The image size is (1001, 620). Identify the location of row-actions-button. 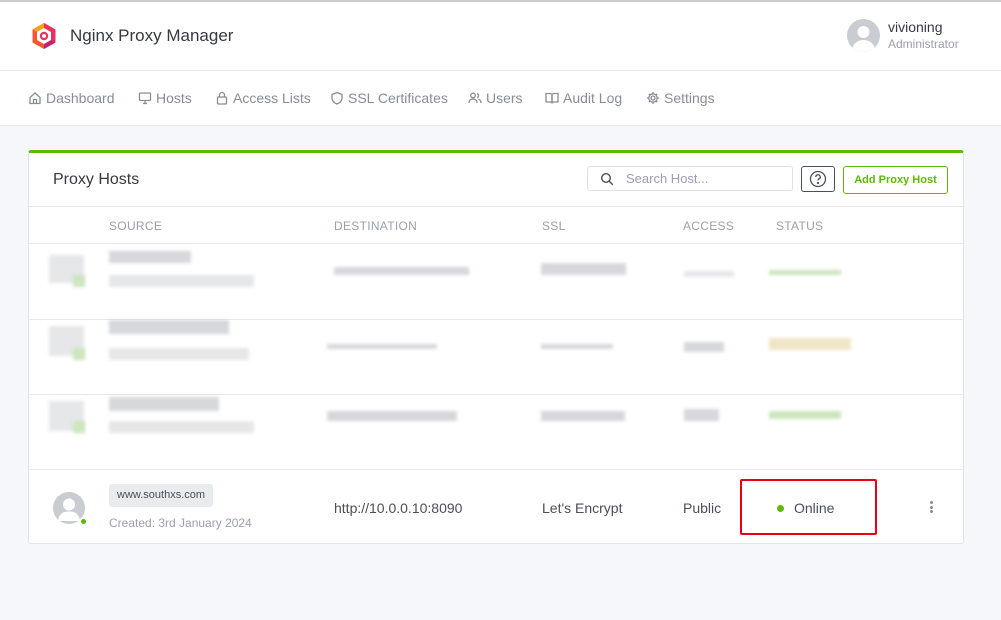
(931, 507).